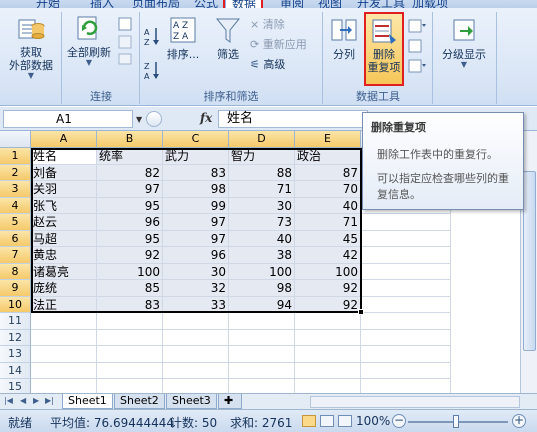 This screenshot has height=432, width=537. I want to click on row-header: 3, so click(15, 189).